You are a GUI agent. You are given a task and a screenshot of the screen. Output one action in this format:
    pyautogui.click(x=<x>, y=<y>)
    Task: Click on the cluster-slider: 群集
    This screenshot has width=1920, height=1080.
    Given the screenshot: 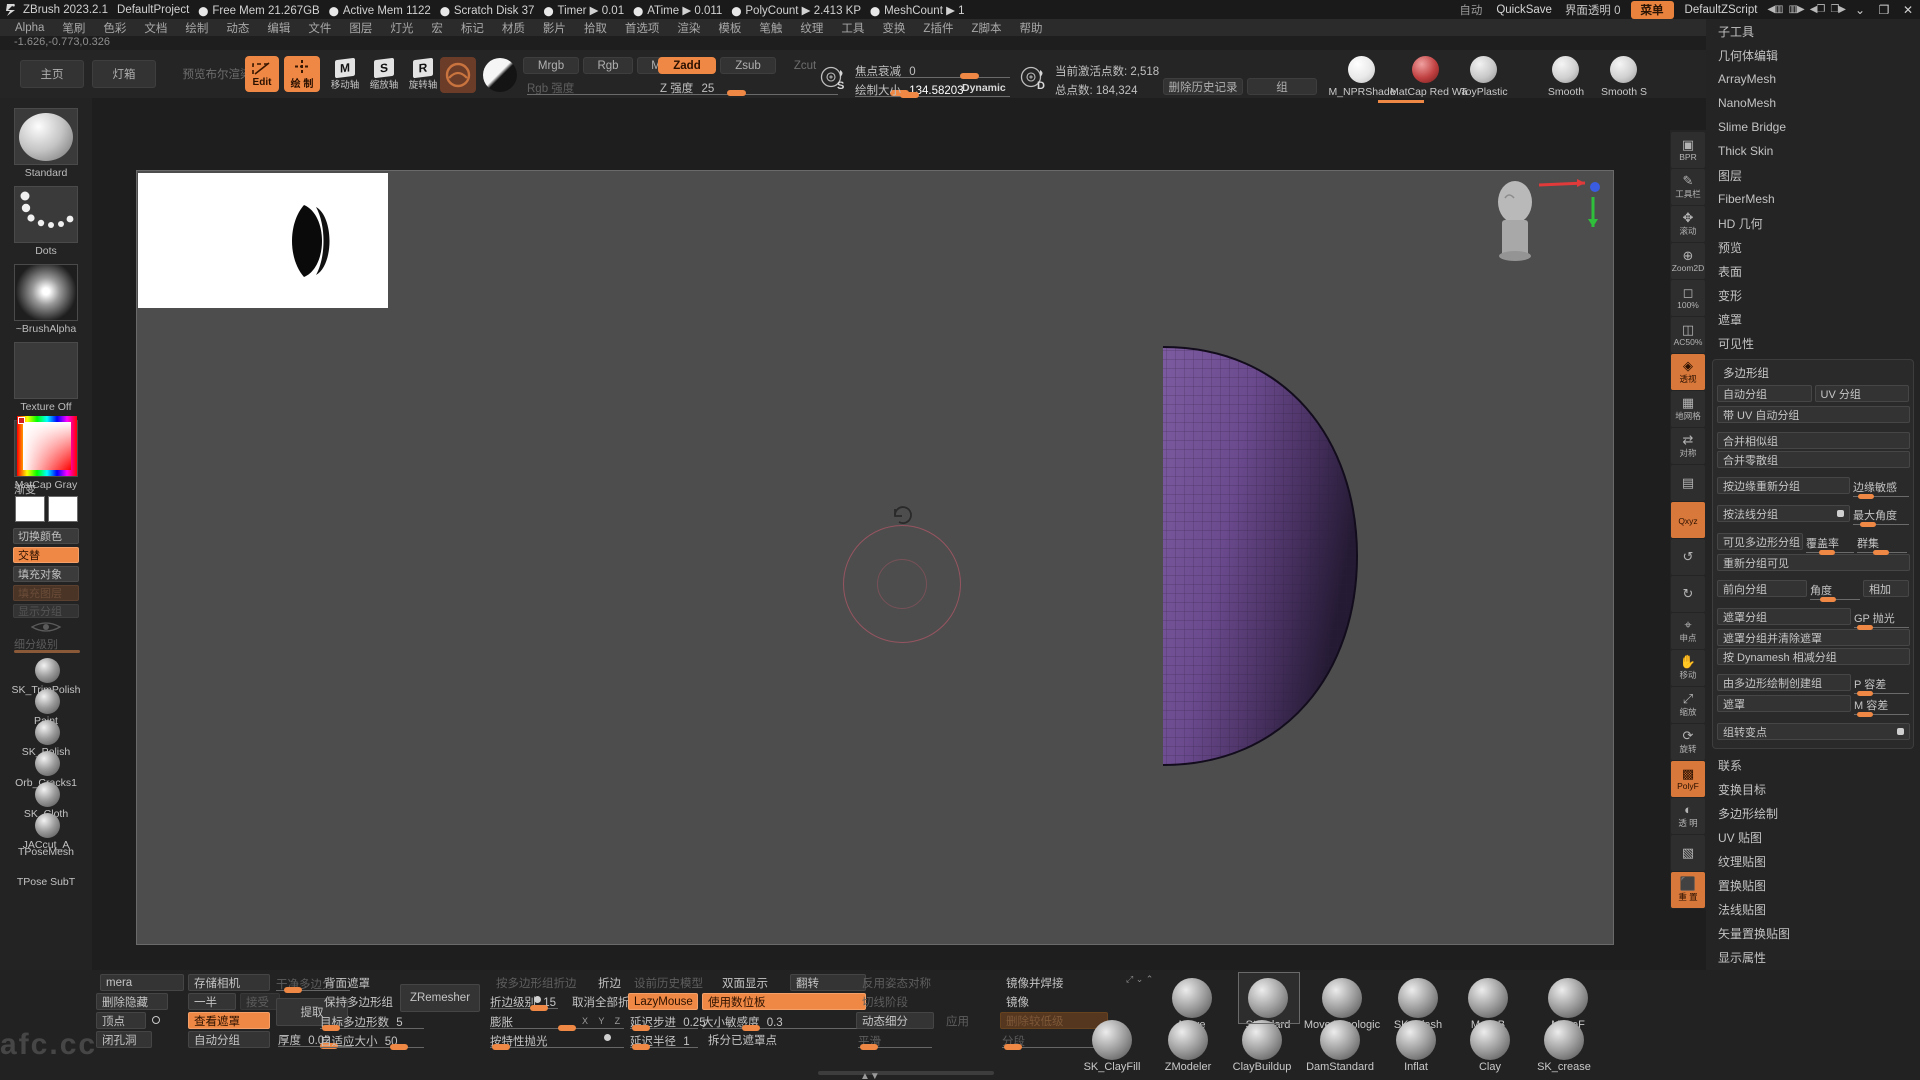 What is the action you would take?
    pyautogui.click(x=1882, y=545)
    